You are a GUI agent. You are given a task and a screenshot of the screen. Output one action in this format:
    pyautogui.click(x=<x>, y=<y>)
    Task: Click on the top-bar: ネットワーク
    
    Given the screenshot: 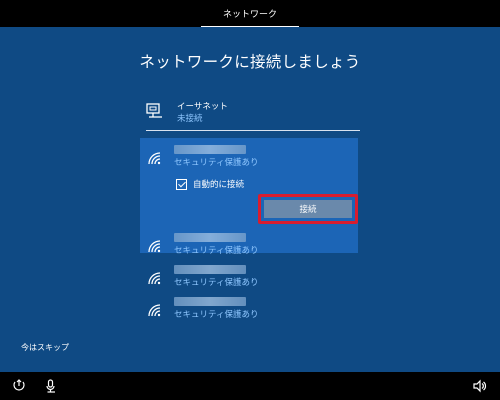 What is the action you would take?
    pyautogui.click(x=250, y=13)
    